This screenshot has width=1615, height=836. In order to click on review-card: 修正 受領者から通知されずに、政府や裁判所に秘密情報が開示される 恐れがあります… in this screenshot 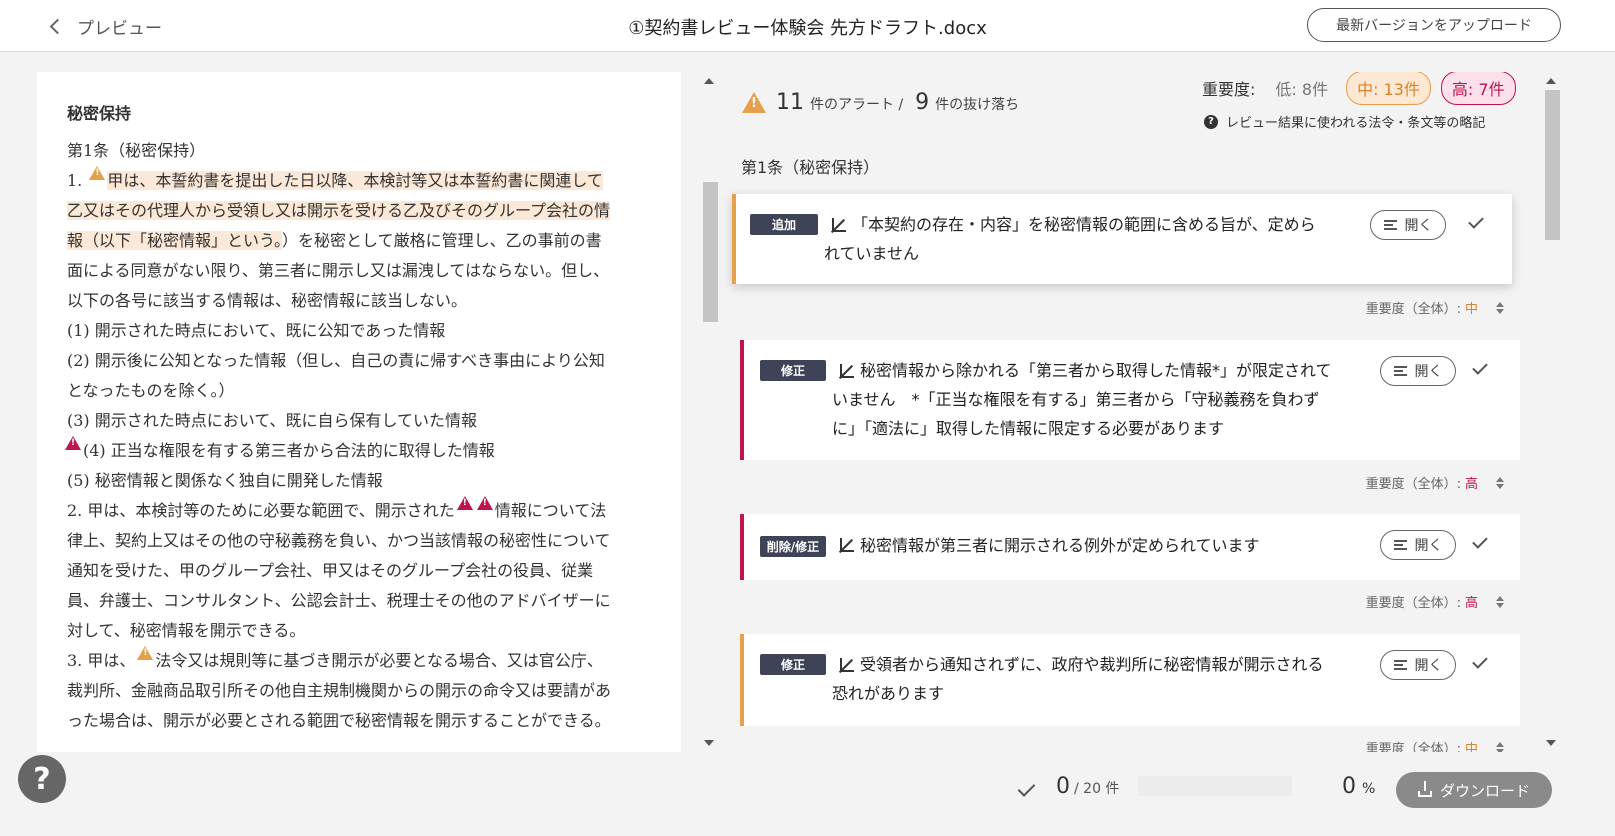, I will do `click(1130, 680)`.